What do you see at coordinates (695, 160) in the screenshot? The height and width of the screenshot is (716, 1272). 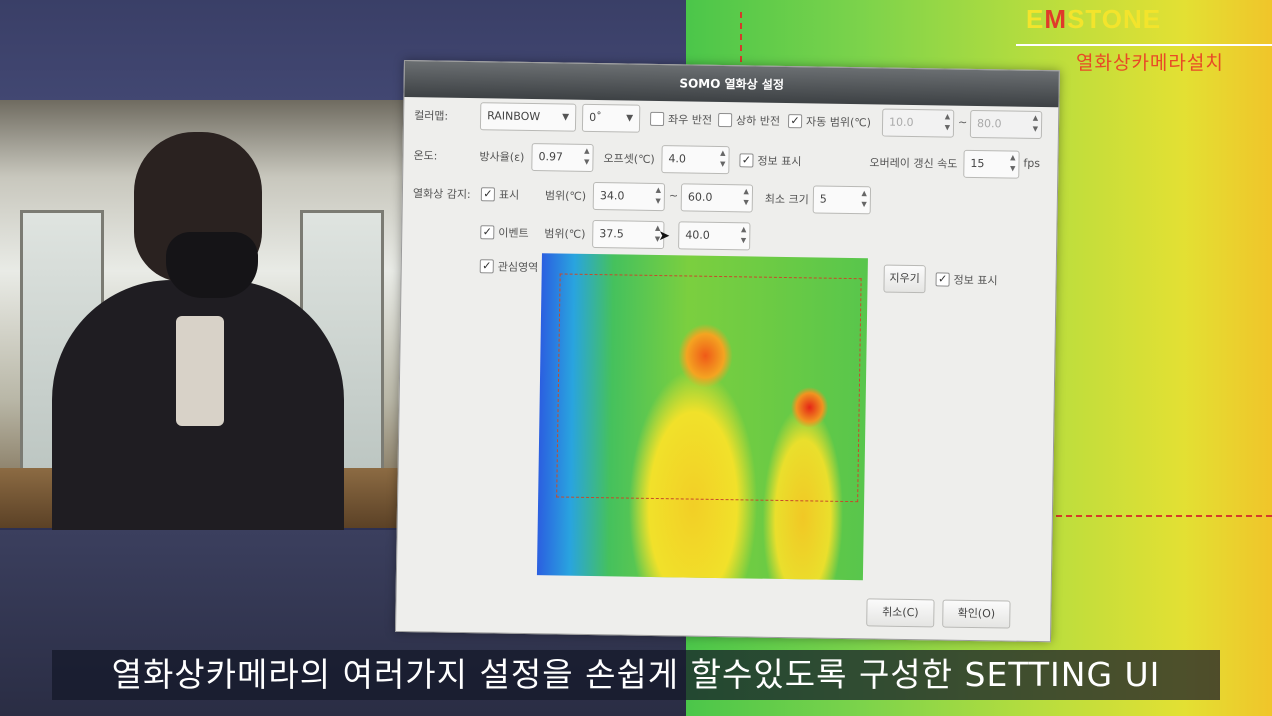 I see `offset-input: 4.0 ▲ ▼` at bounding box center [695, 160].